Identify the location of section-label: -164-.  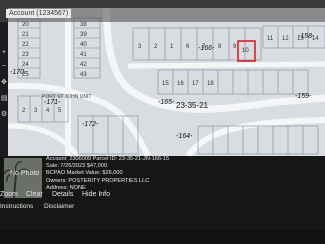
(184, 136).